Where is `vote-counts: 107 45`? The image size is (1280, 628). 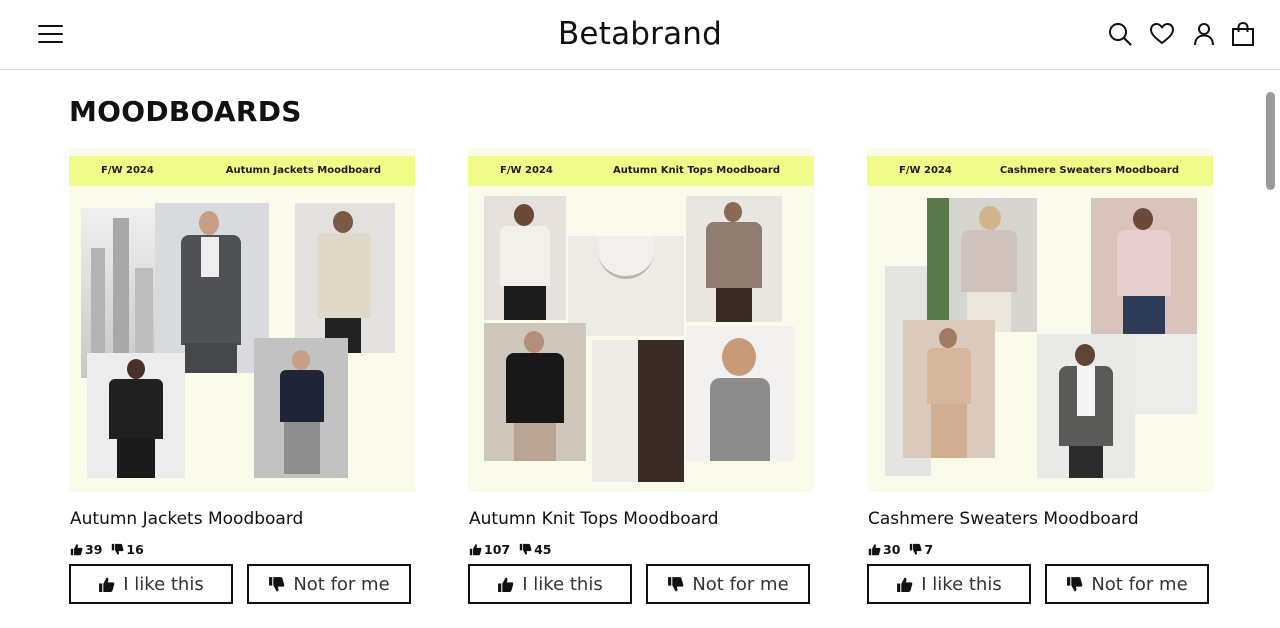 vote-counts: 107 45 is located at coordinates (515, 549).